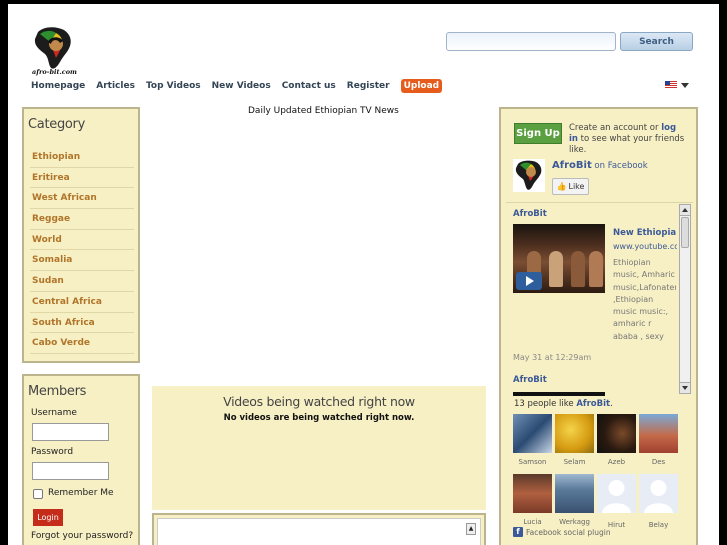 Image resolution: width=727 pixels, height=545 pixels. I want to click on fan-item: Des, so click(658, 440).